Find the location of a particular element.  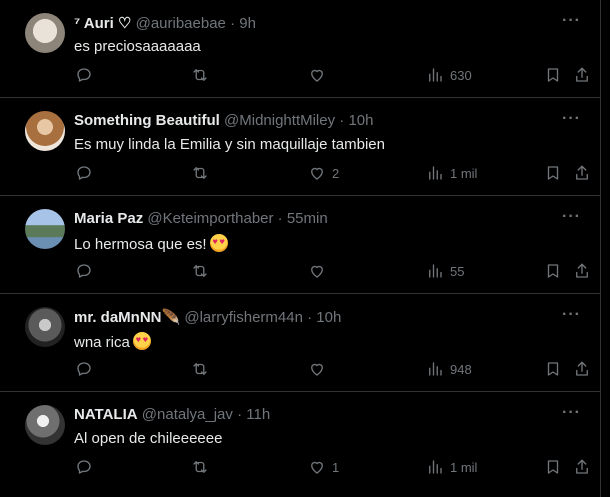

views-button: 630 is located at coordinates (449, 75).